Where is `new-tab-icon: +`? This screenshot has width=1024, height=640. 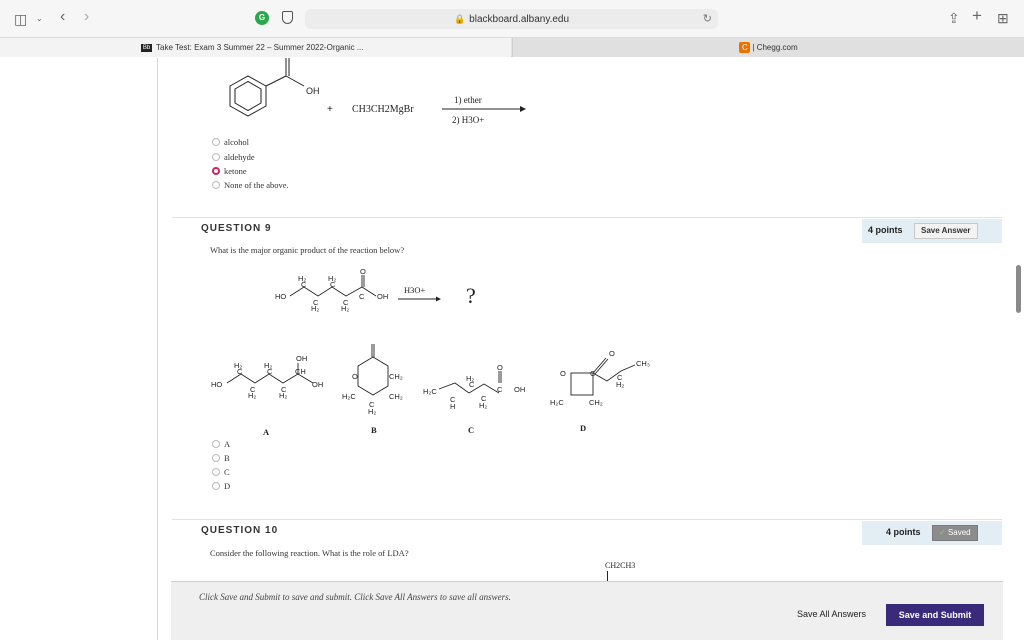 new-tab-icon: + is located at coordinates (977, 15).